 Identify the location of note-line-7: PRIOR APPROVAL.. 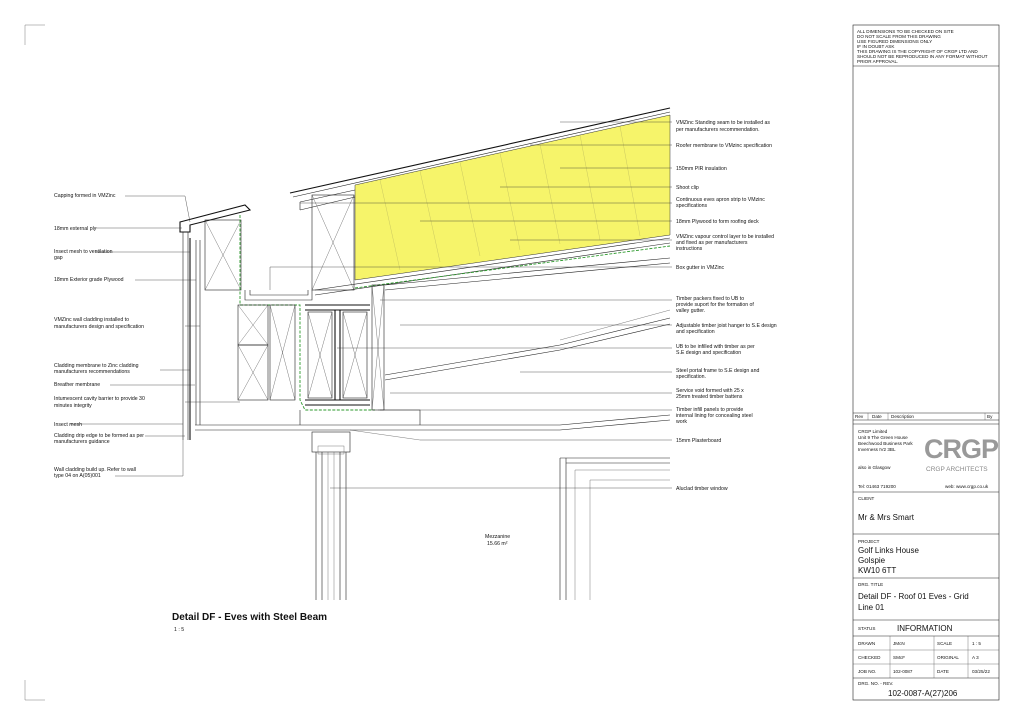
(877, 61).